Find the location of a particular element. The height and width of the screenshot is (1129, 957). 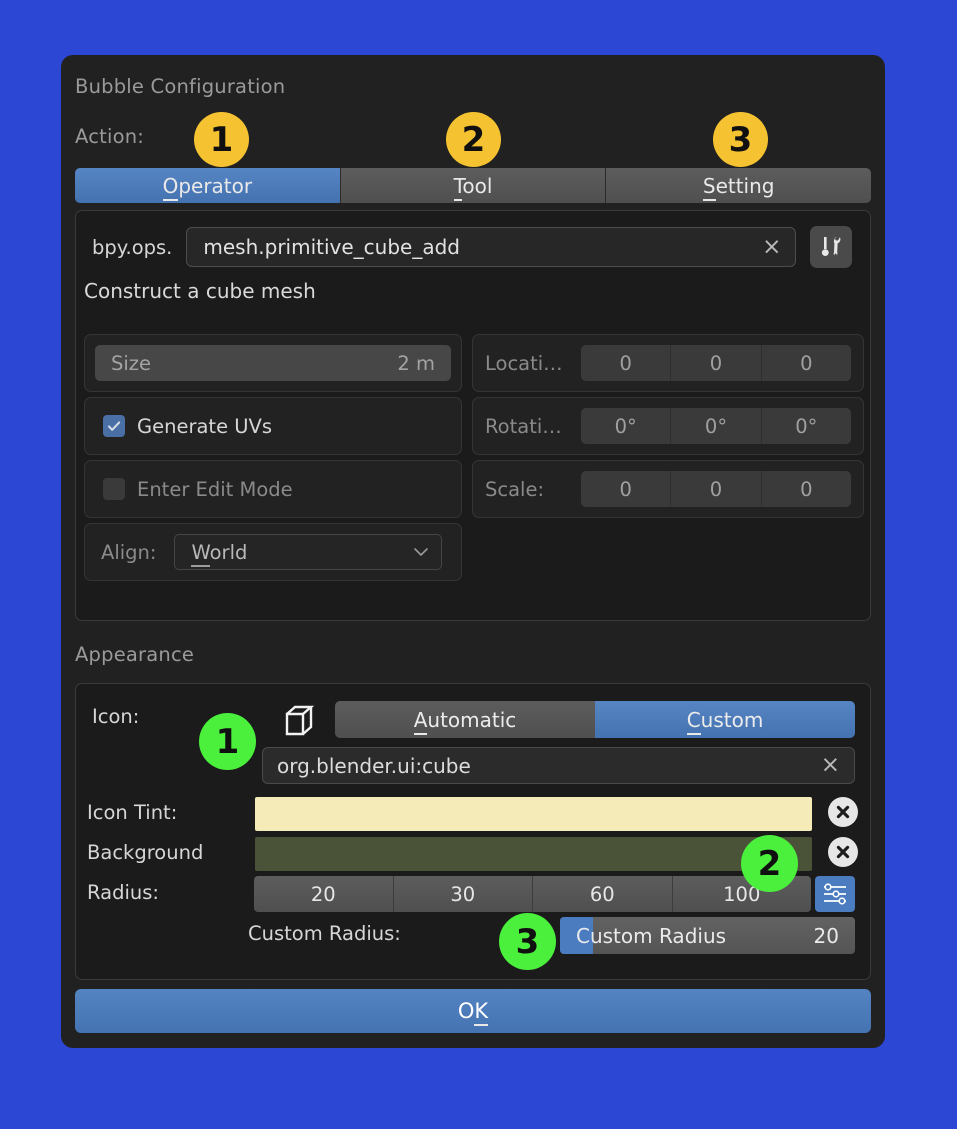

enter-edit-mode-property-row: Enter Edit Mode is located at coordinates (273, 489).